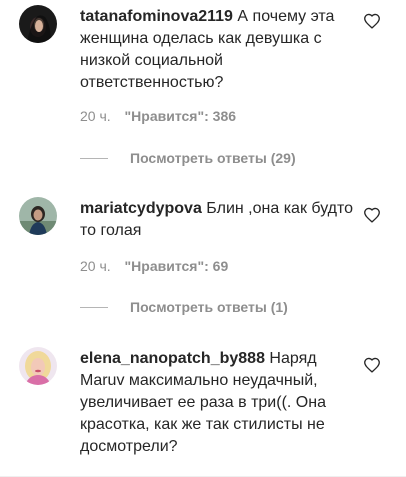 The width and height of the screenshot is (406, 477). I want to click on comment-username: tatanafominova2119, so click(156, 16).